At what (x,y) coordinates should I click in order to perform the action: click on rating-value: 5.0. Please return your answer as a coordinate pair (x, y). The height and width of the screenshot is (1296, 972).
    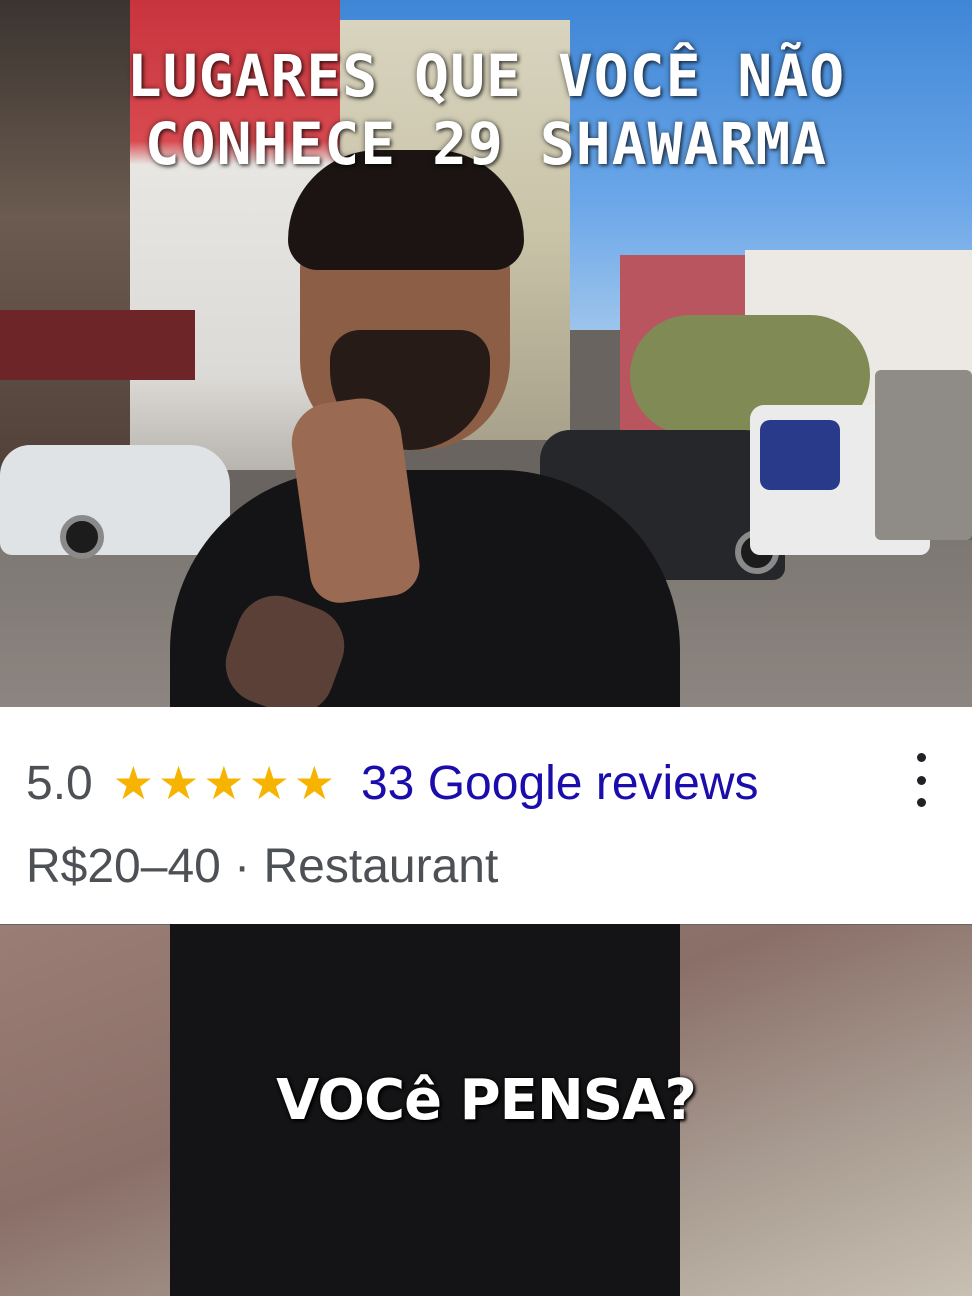
    Looking at the image, I should click on (59, 783).